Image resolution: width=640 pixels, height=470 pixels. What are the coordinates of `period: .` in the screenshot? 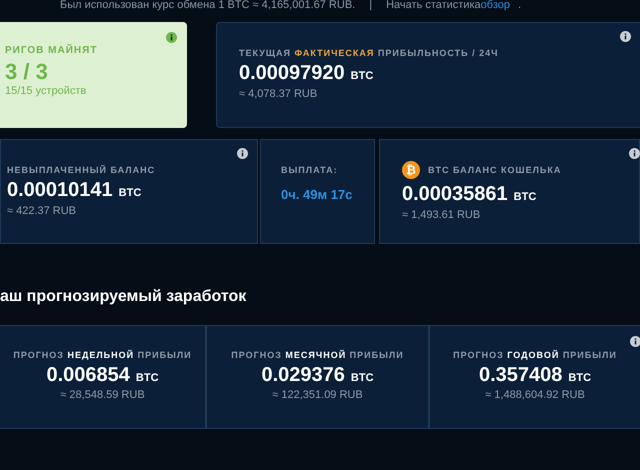 It's located at (520, 6).